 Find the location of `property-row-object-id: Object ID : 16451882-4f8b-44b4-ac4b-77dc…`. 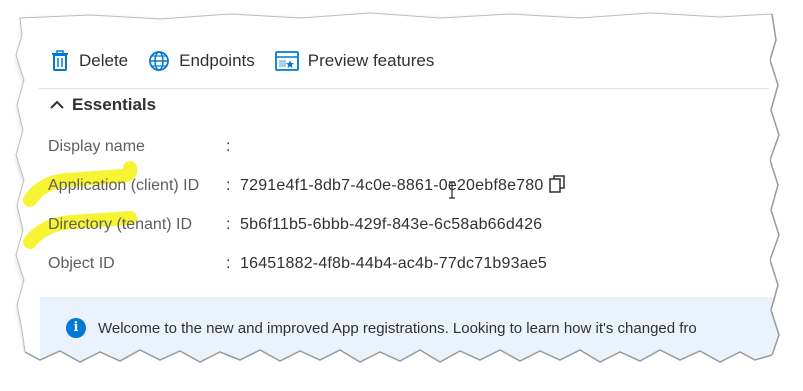

property-row-object-id: Object ID : 16451882-4f8b-44b4-ac4b-77dc… is located at coordinates (297, 264).